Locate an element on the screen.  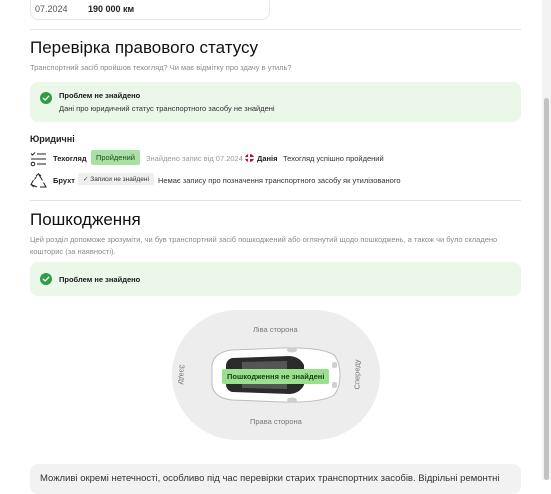
damage-status-heading: Проблем не знайдено is located at coordinates (100, 279).